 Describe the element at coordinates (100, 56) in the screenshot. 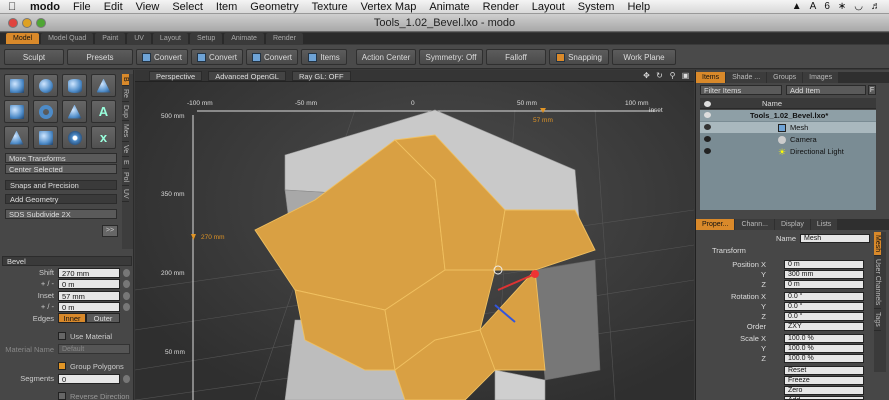

I see `presets-button: Presets` at that location.